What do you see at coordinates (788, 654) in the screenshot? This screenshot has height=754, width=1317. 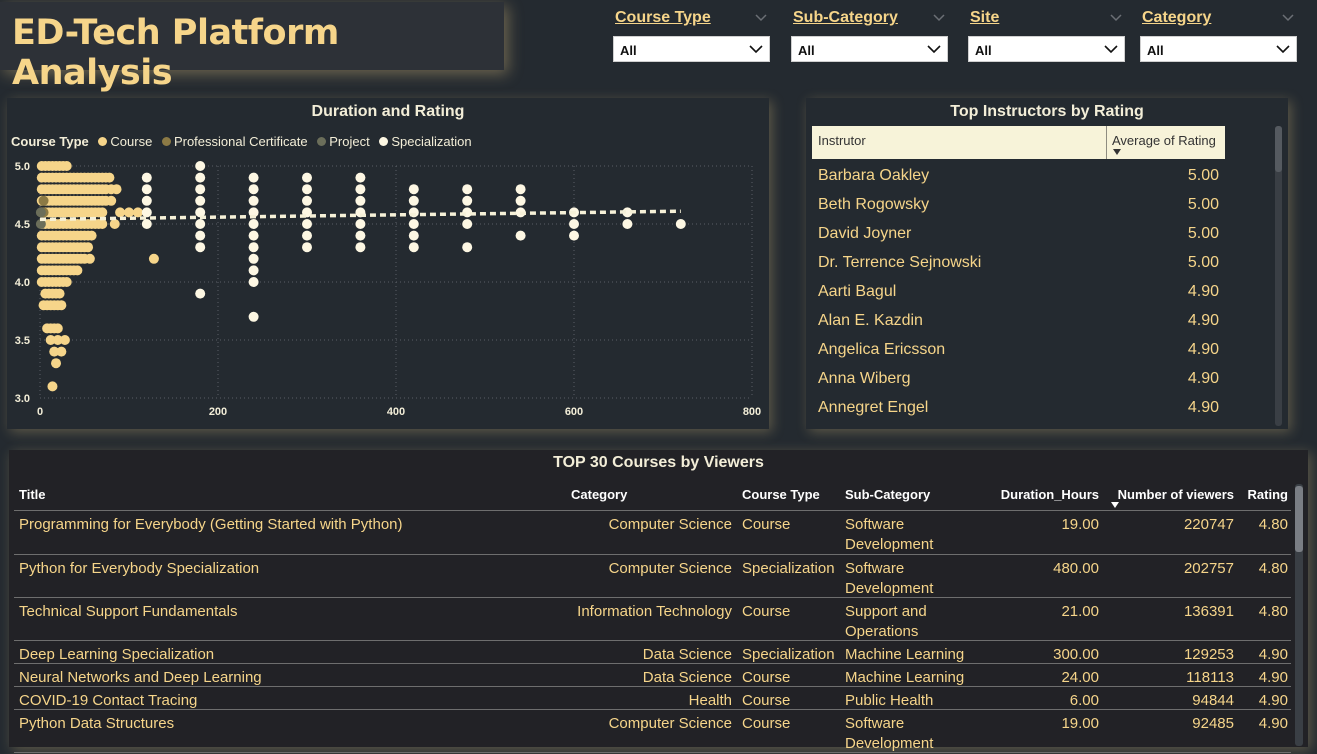 I see `course-type: Specialization` at bounding box center [788, 654].